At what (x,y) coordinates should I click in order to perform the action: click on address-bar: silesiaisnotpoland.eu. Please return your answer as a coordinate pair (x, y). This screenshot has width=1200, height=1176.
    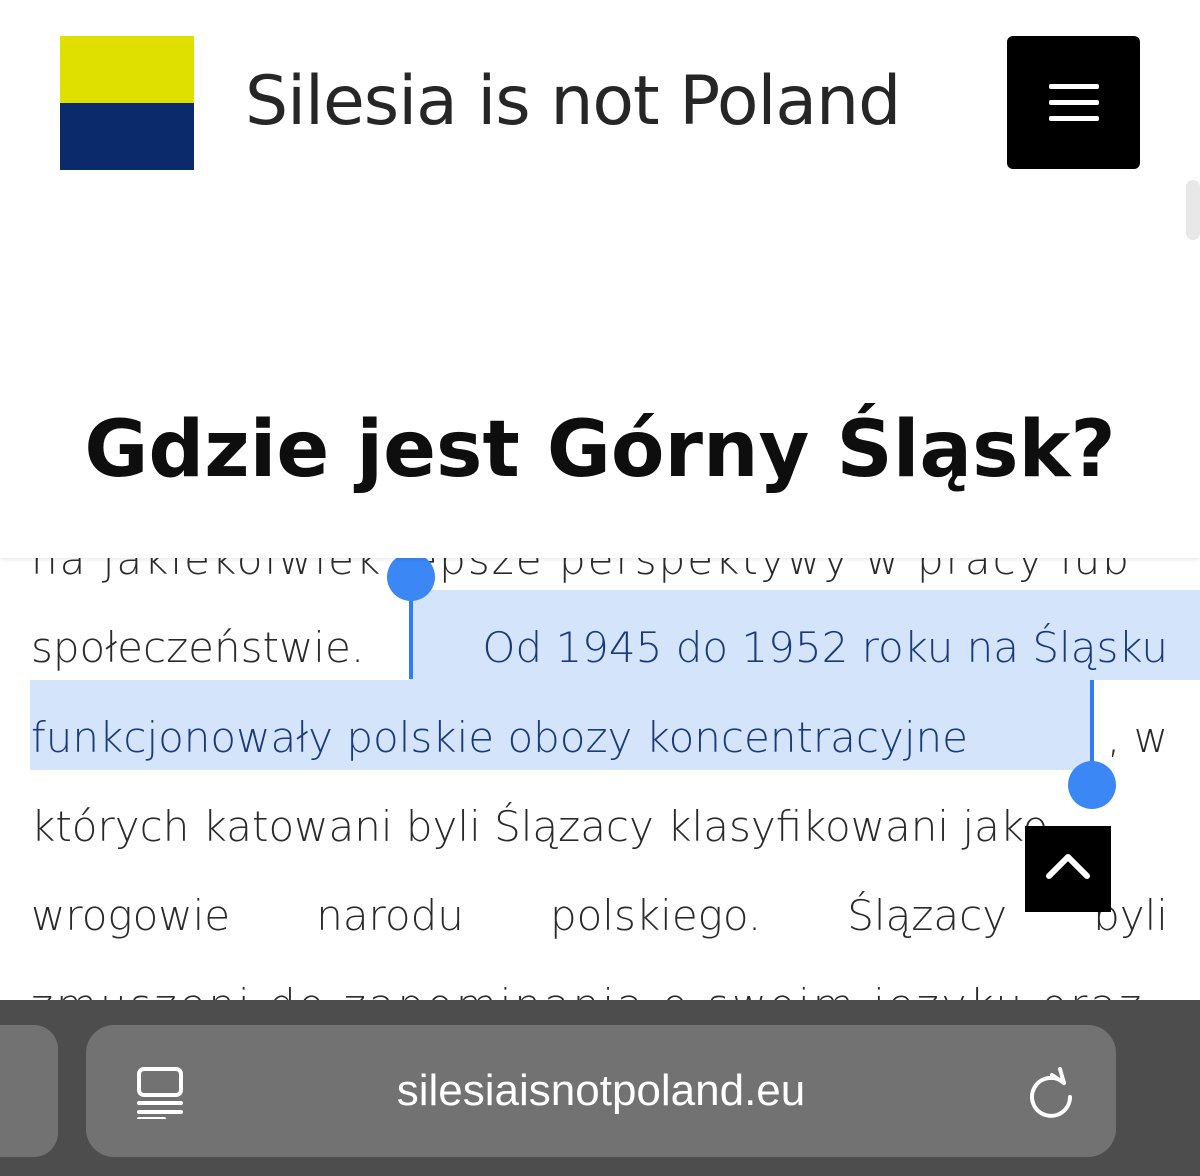
    Looking at the image, I should click on (601, 1091).